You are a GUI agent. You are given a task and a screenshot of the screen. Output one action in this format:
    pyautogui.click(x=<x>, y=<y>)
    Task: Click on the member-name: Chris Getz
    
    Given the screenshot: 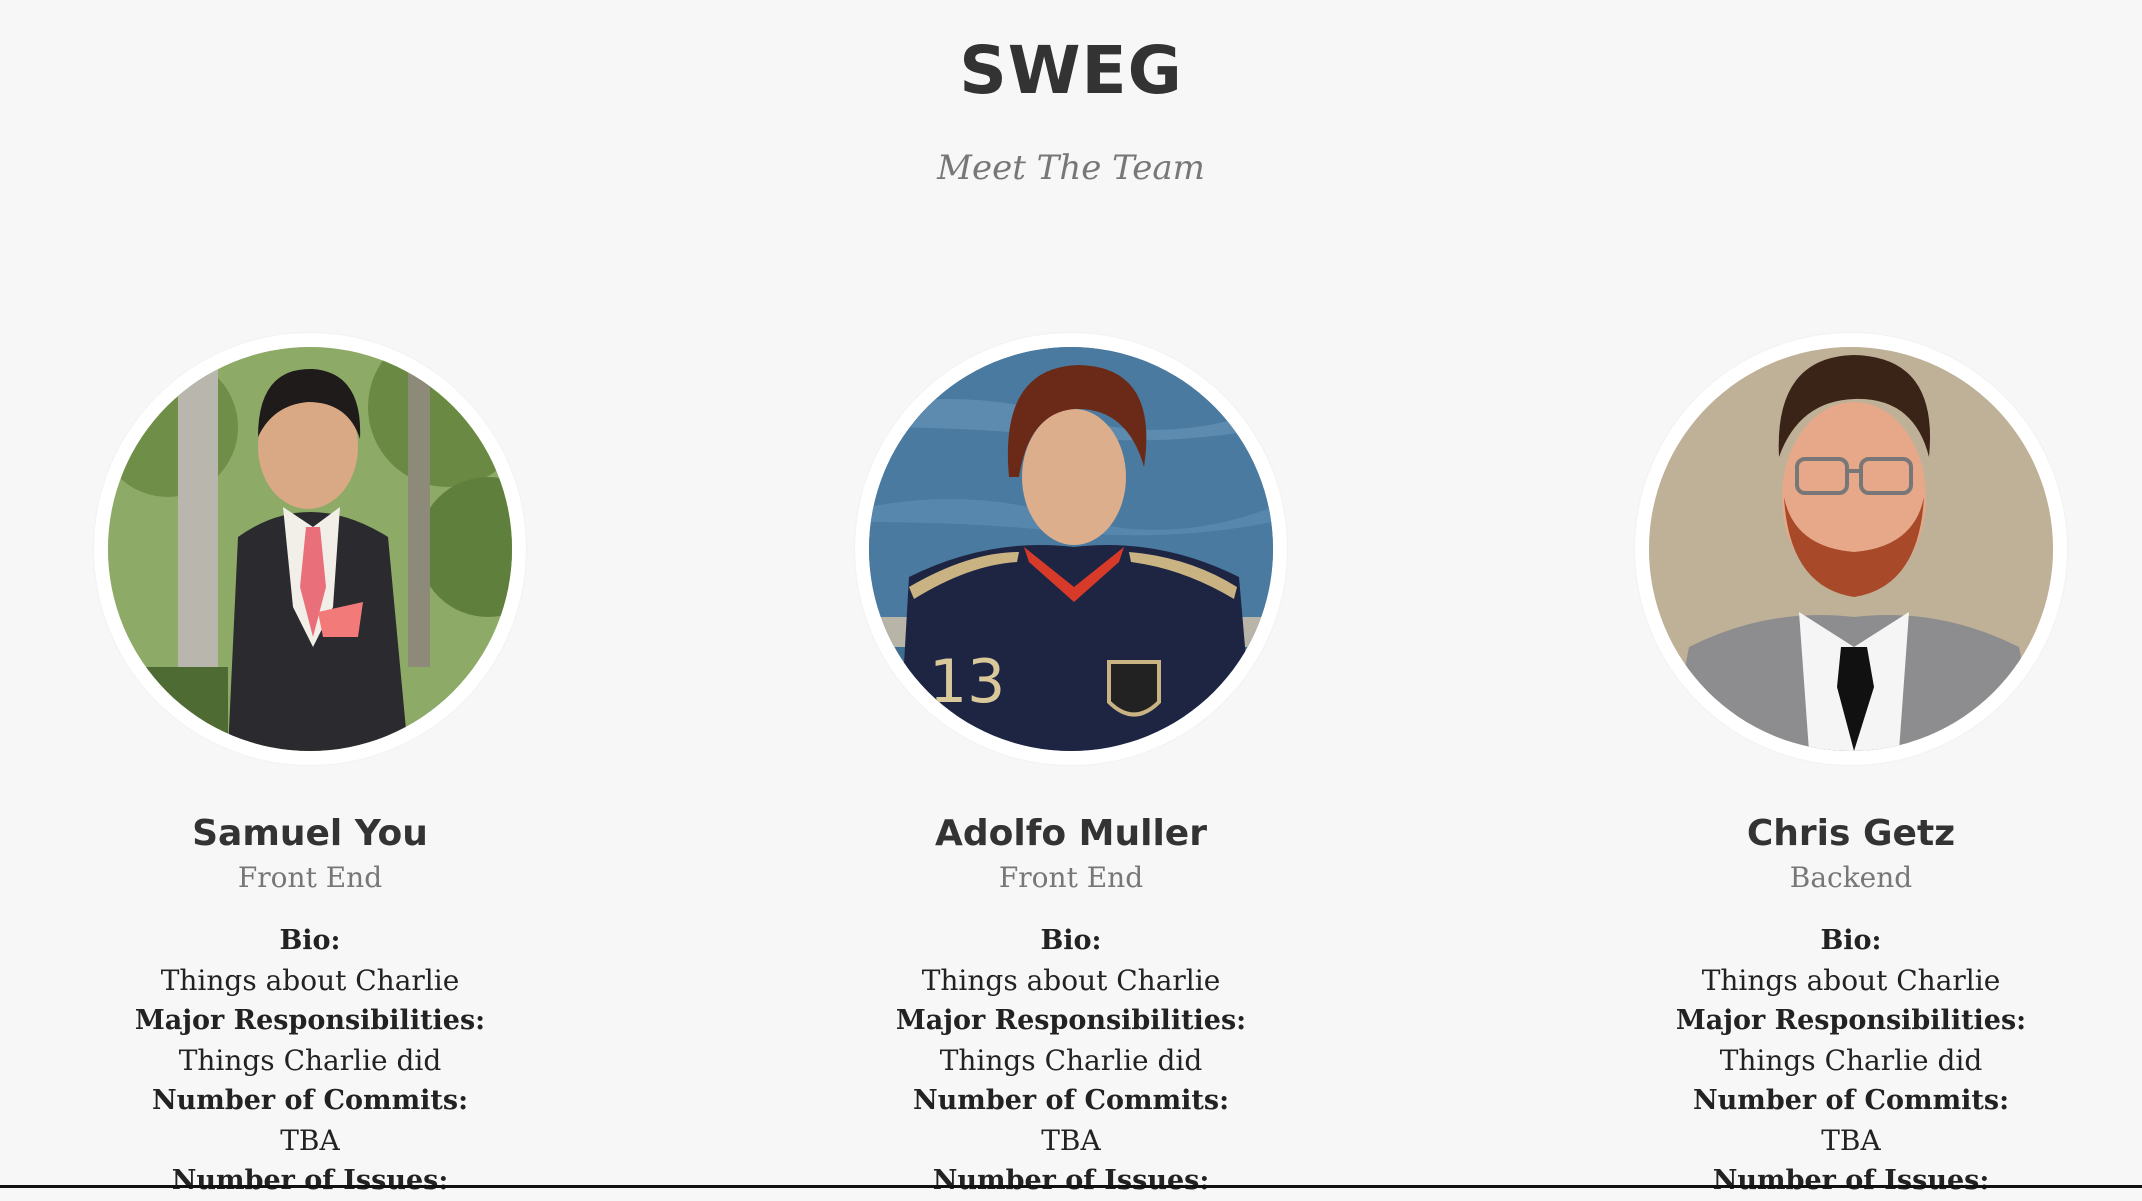 What is the action you would take?
    pyautogui.click(x=1851, y=833)
    